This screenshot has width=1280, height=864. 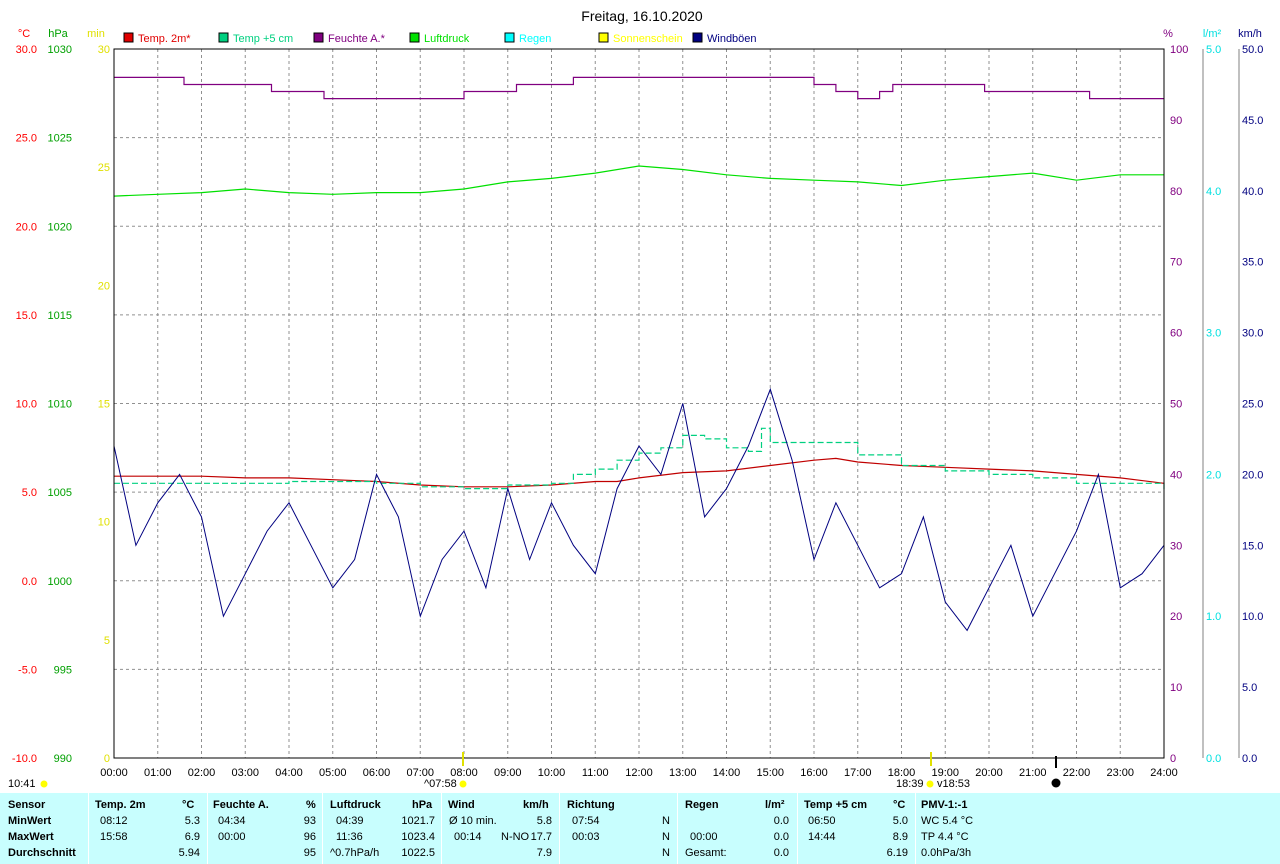 What do you see at coordinates (418, 837) in the screenshot?
I see `pressure-max-value: 1023.4` at bounding box center [418, 837].